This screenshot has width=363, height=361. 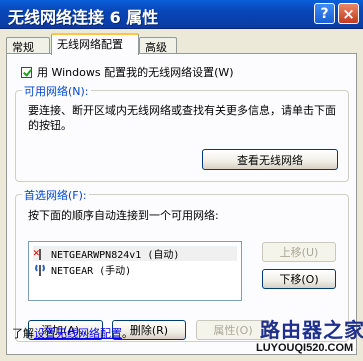 I want to click on use-windows-config-row: 用 Windows 配置我的无线网络设置(W), so click(x=127, y=72).